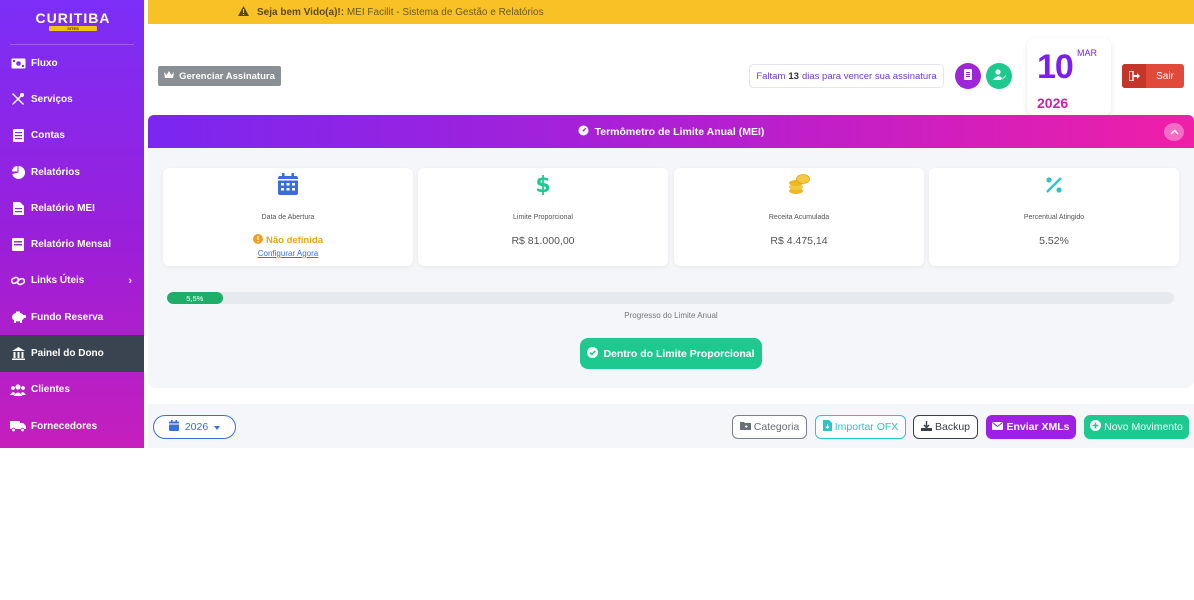 This screenshot has height=600, width=1194. I want to click on limit-status-button: Dentro do Limite Proporcional, so click(671, 353).